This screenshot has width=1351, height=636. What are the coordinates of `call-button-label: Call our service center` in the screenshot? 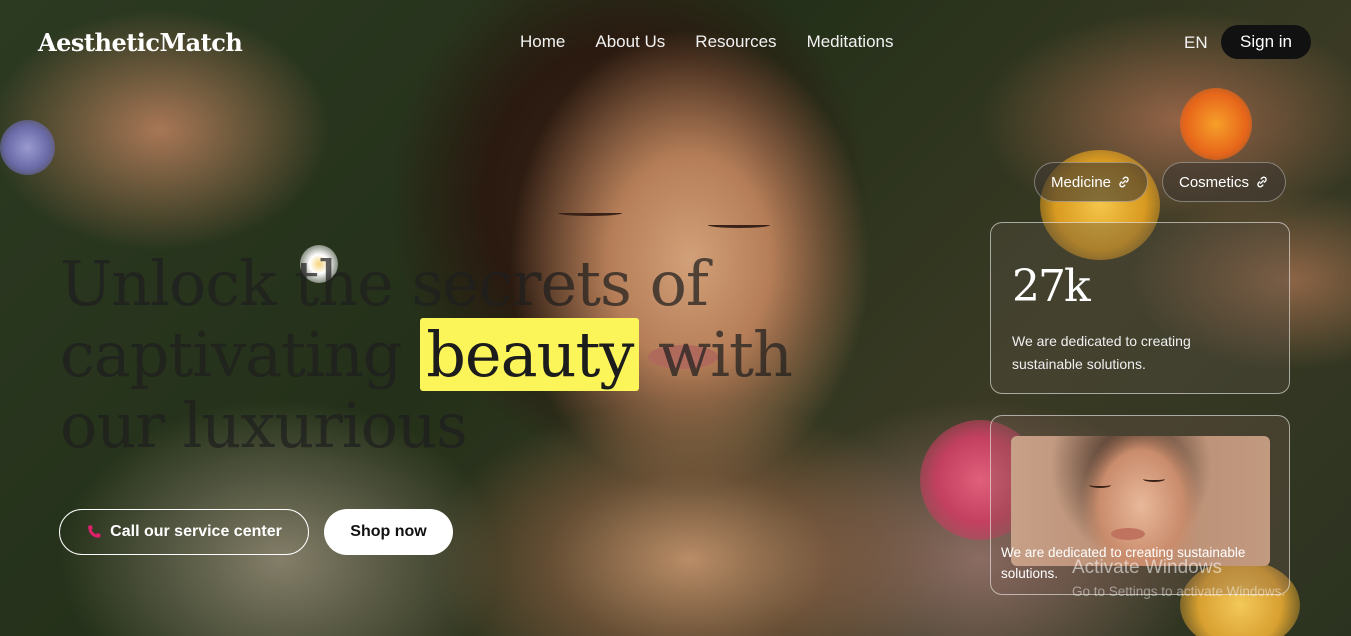 It's located at (196, 531).